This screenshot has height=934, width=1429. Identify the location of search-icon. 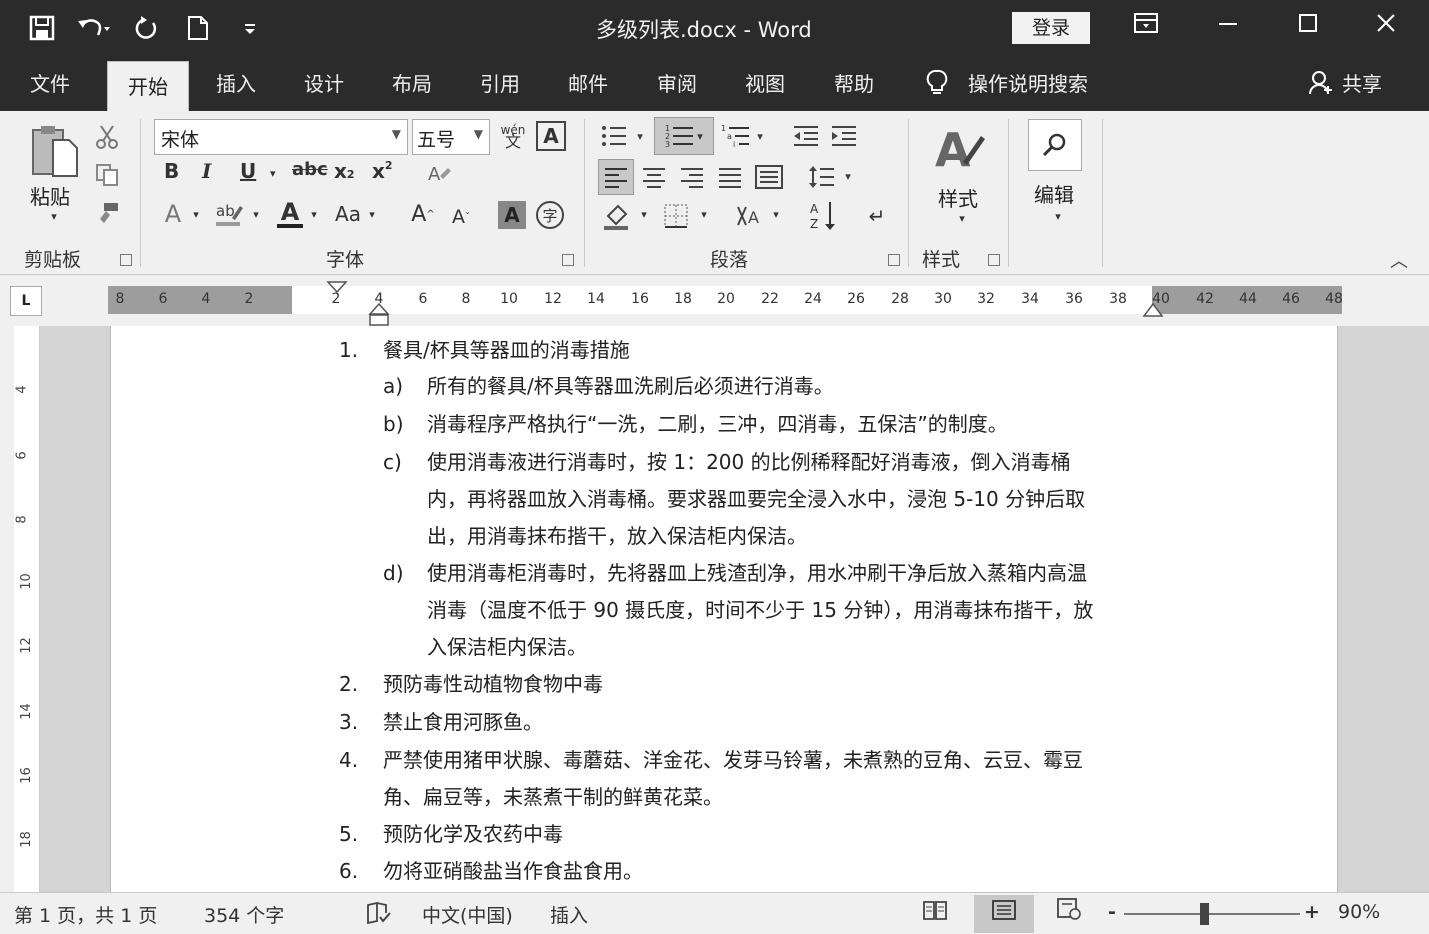
(1055, 145).